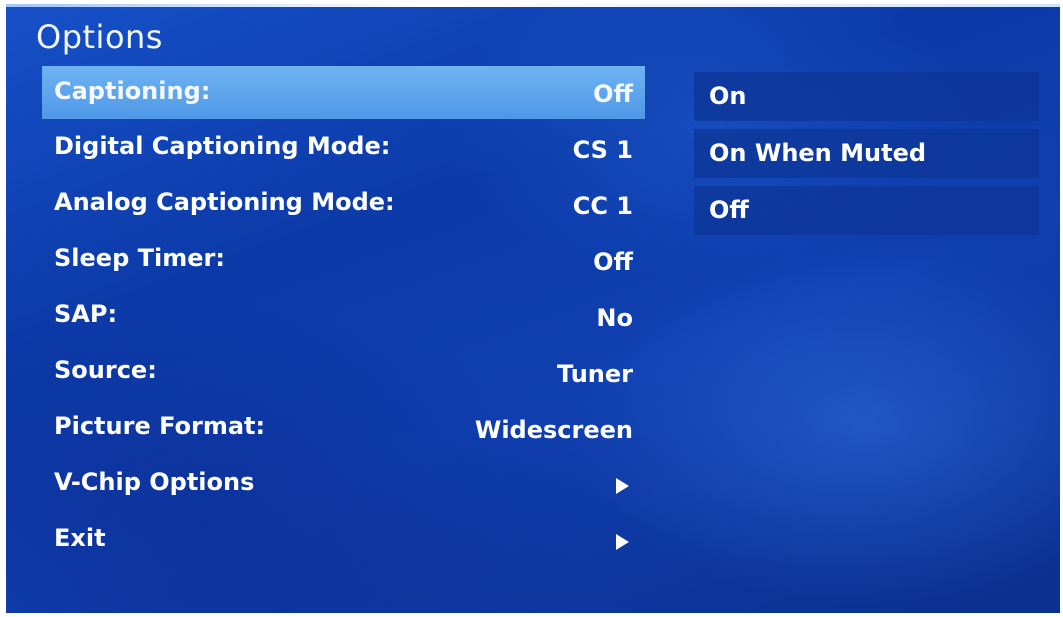  I want to click on menu-item-label: Analog Captioning Mode:, so click(224, 202).